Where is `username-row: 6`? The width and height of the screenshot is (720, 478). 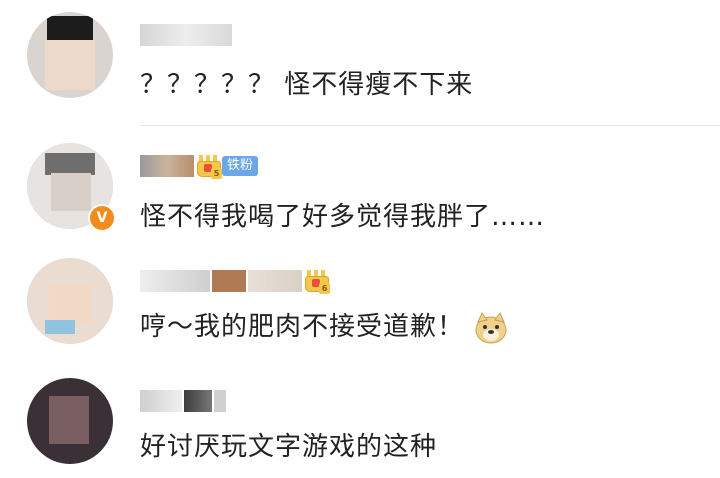 username-row: 6 is located at coordinates (235, 281).